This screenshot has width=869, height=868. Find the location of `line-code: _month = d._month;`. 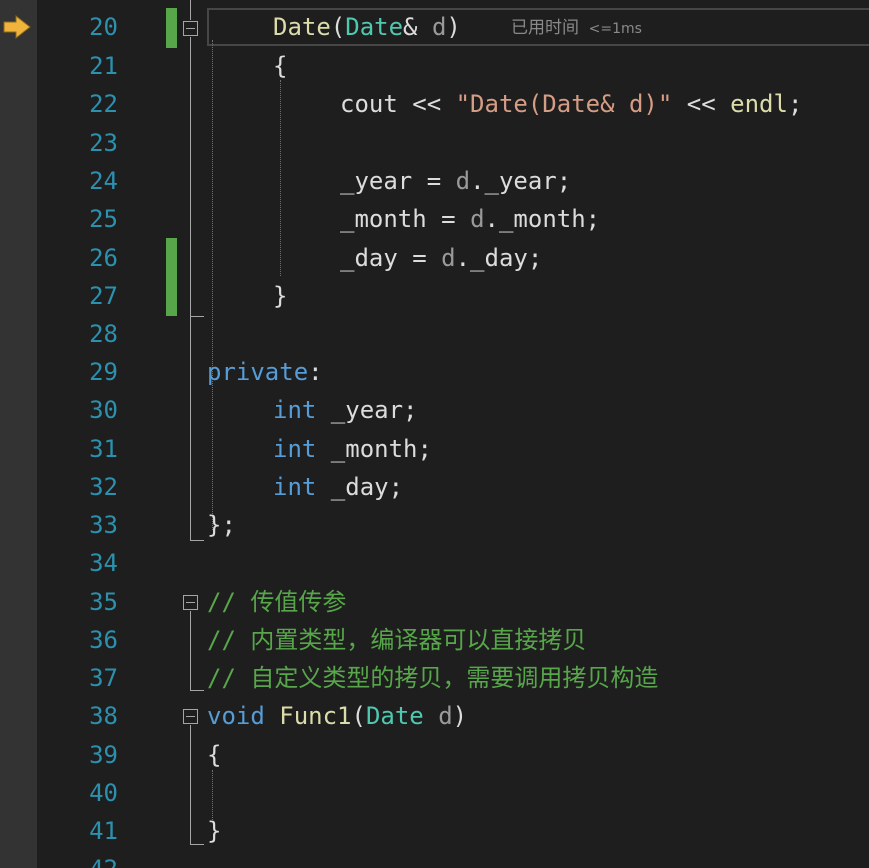

line-code: _month = d._month; is located at coordinates (470, 219).